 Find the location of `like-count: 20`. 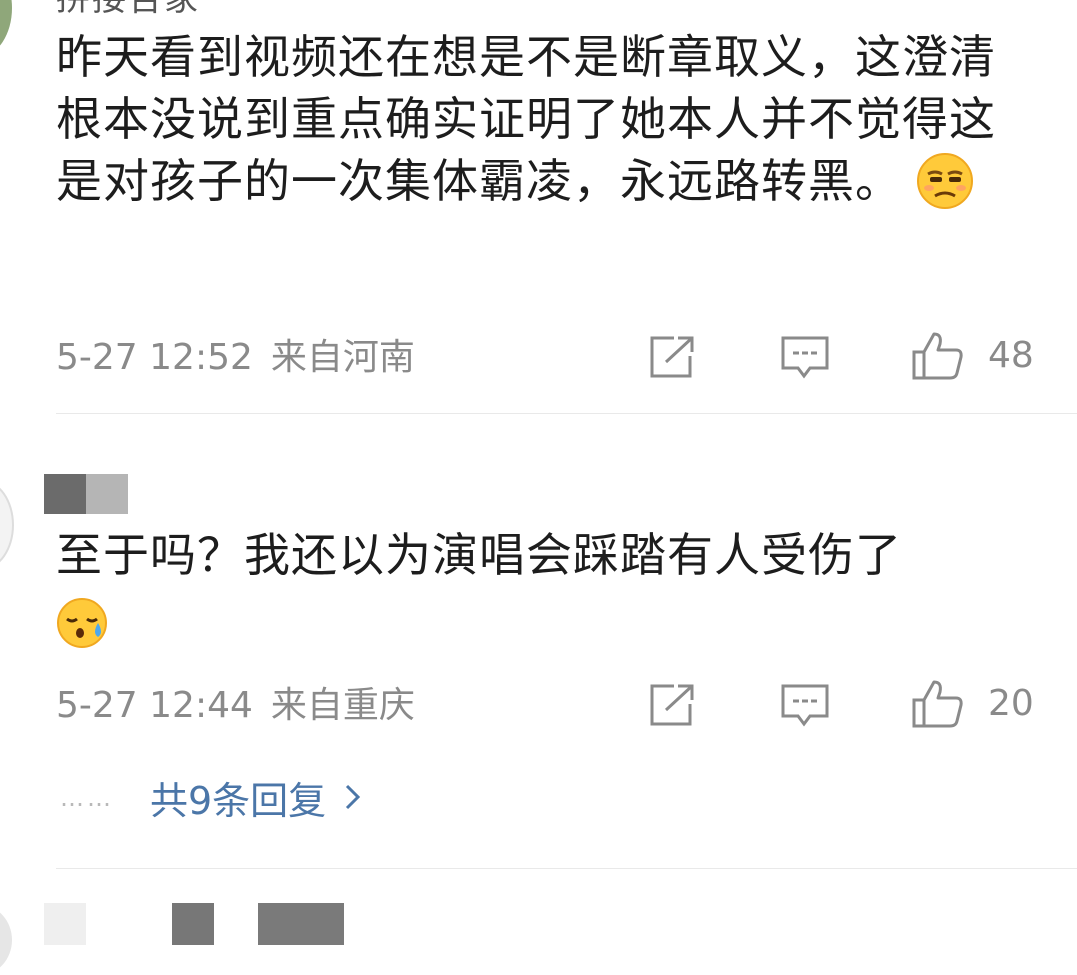

like-count: 20 is located at coordinates (1011, 703).